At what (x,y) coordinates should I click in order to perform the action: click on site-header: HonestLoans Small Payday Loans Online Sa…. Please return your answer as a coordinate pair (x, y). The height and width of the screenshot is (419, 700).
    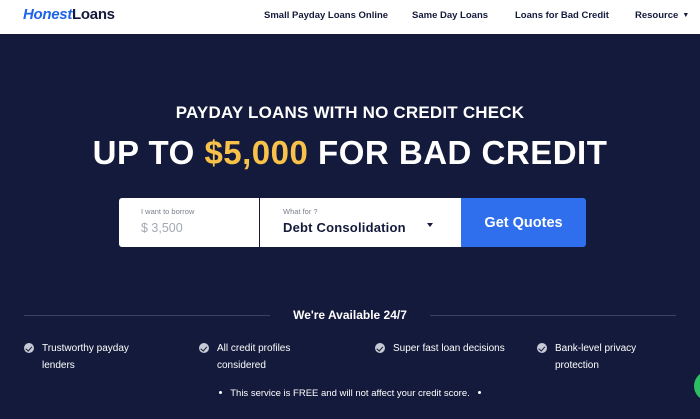
    Looking at the image, I should click on (350, 17).